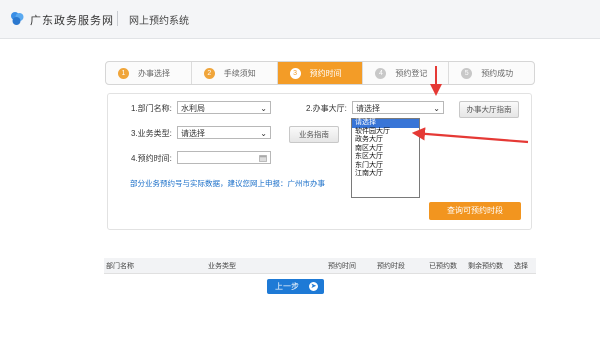 This screenshot has height=350, width=600. I want to click on col-header: 已预约数, so click(443, 266).